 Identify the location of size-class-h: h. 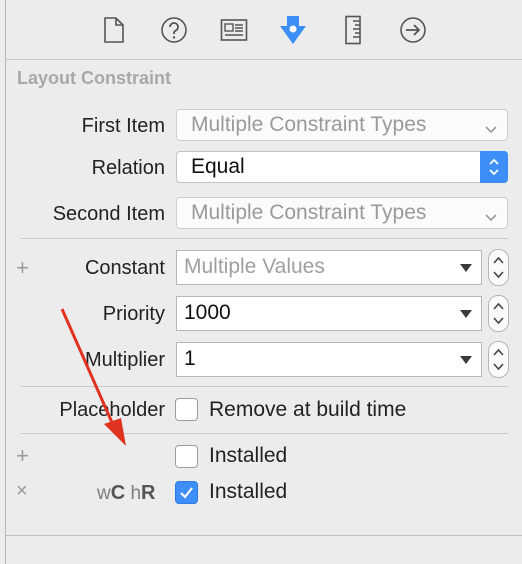
(136, 493).